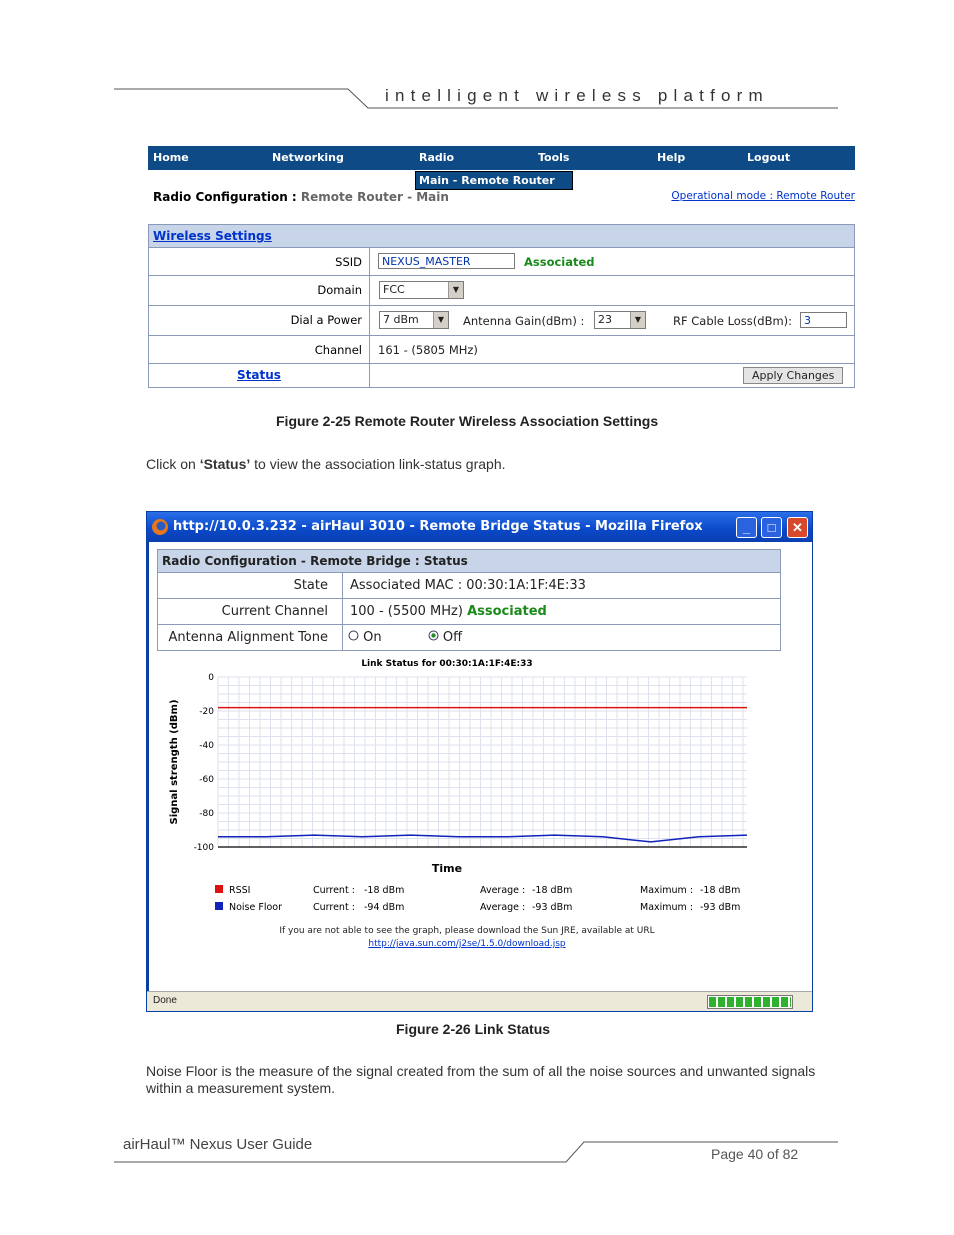 The width and height of the screenshot is (954, 1235). I want to click on minimize-icon: _, so click(746, 527).